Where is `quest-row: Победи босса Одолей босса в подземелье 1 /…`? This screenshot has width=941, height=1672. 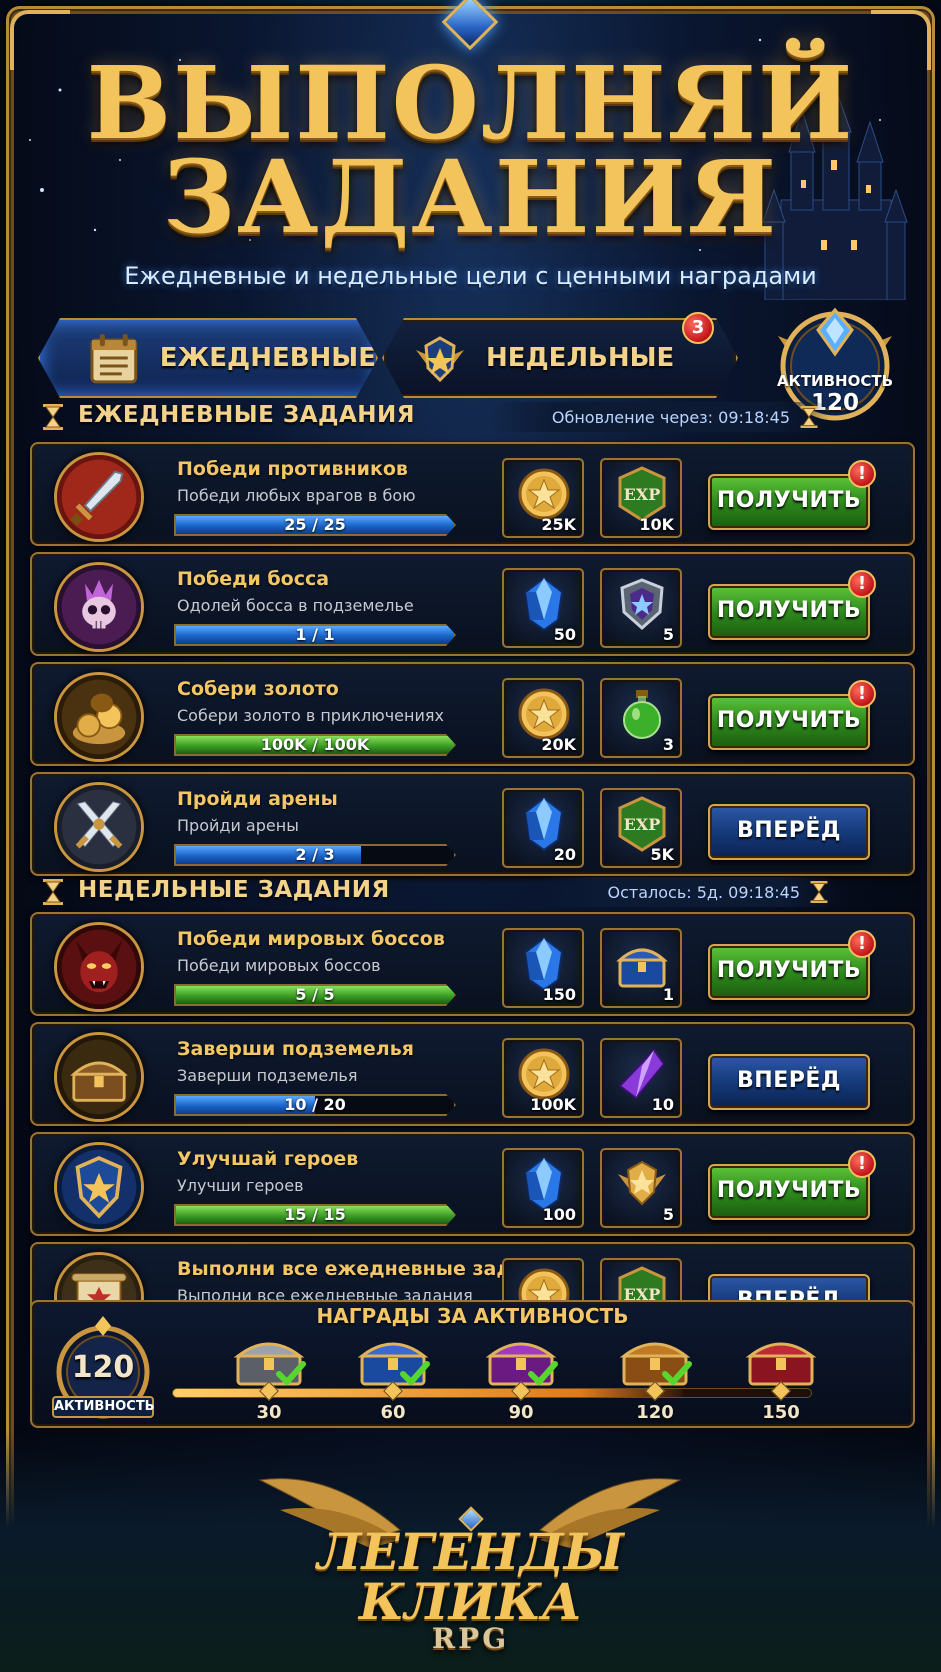
quest-row: Победи босса Одолей босса в подземелье 1 /… is located at coordinates (472, 604).